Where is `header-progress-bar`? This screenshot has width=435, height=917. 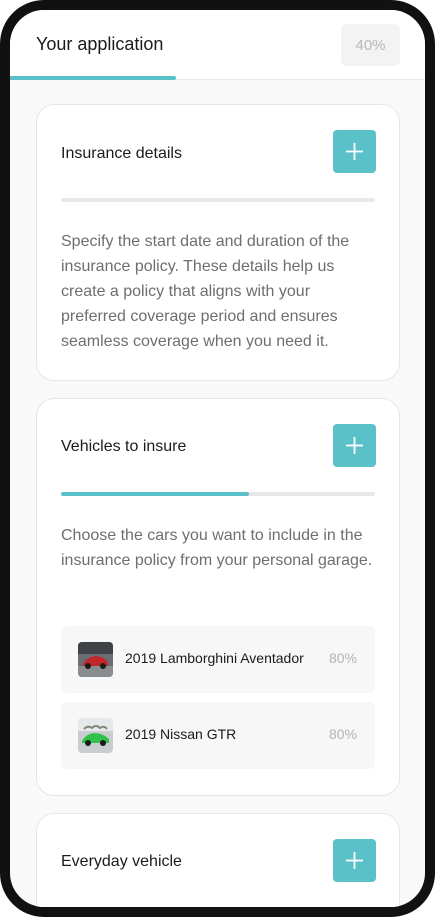 header-progress-bar is located at coordinates (93, 78).